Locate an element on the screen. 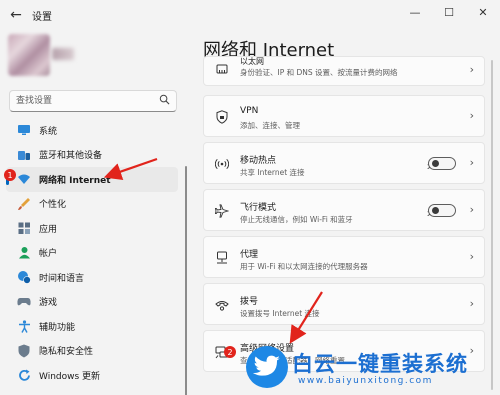 The width and height of the screenshot is (500, 395). card-proxy: 代理 用于 Wi-Fi 和以太网连接的代理服务器 › is located at coordinates (344, 257).